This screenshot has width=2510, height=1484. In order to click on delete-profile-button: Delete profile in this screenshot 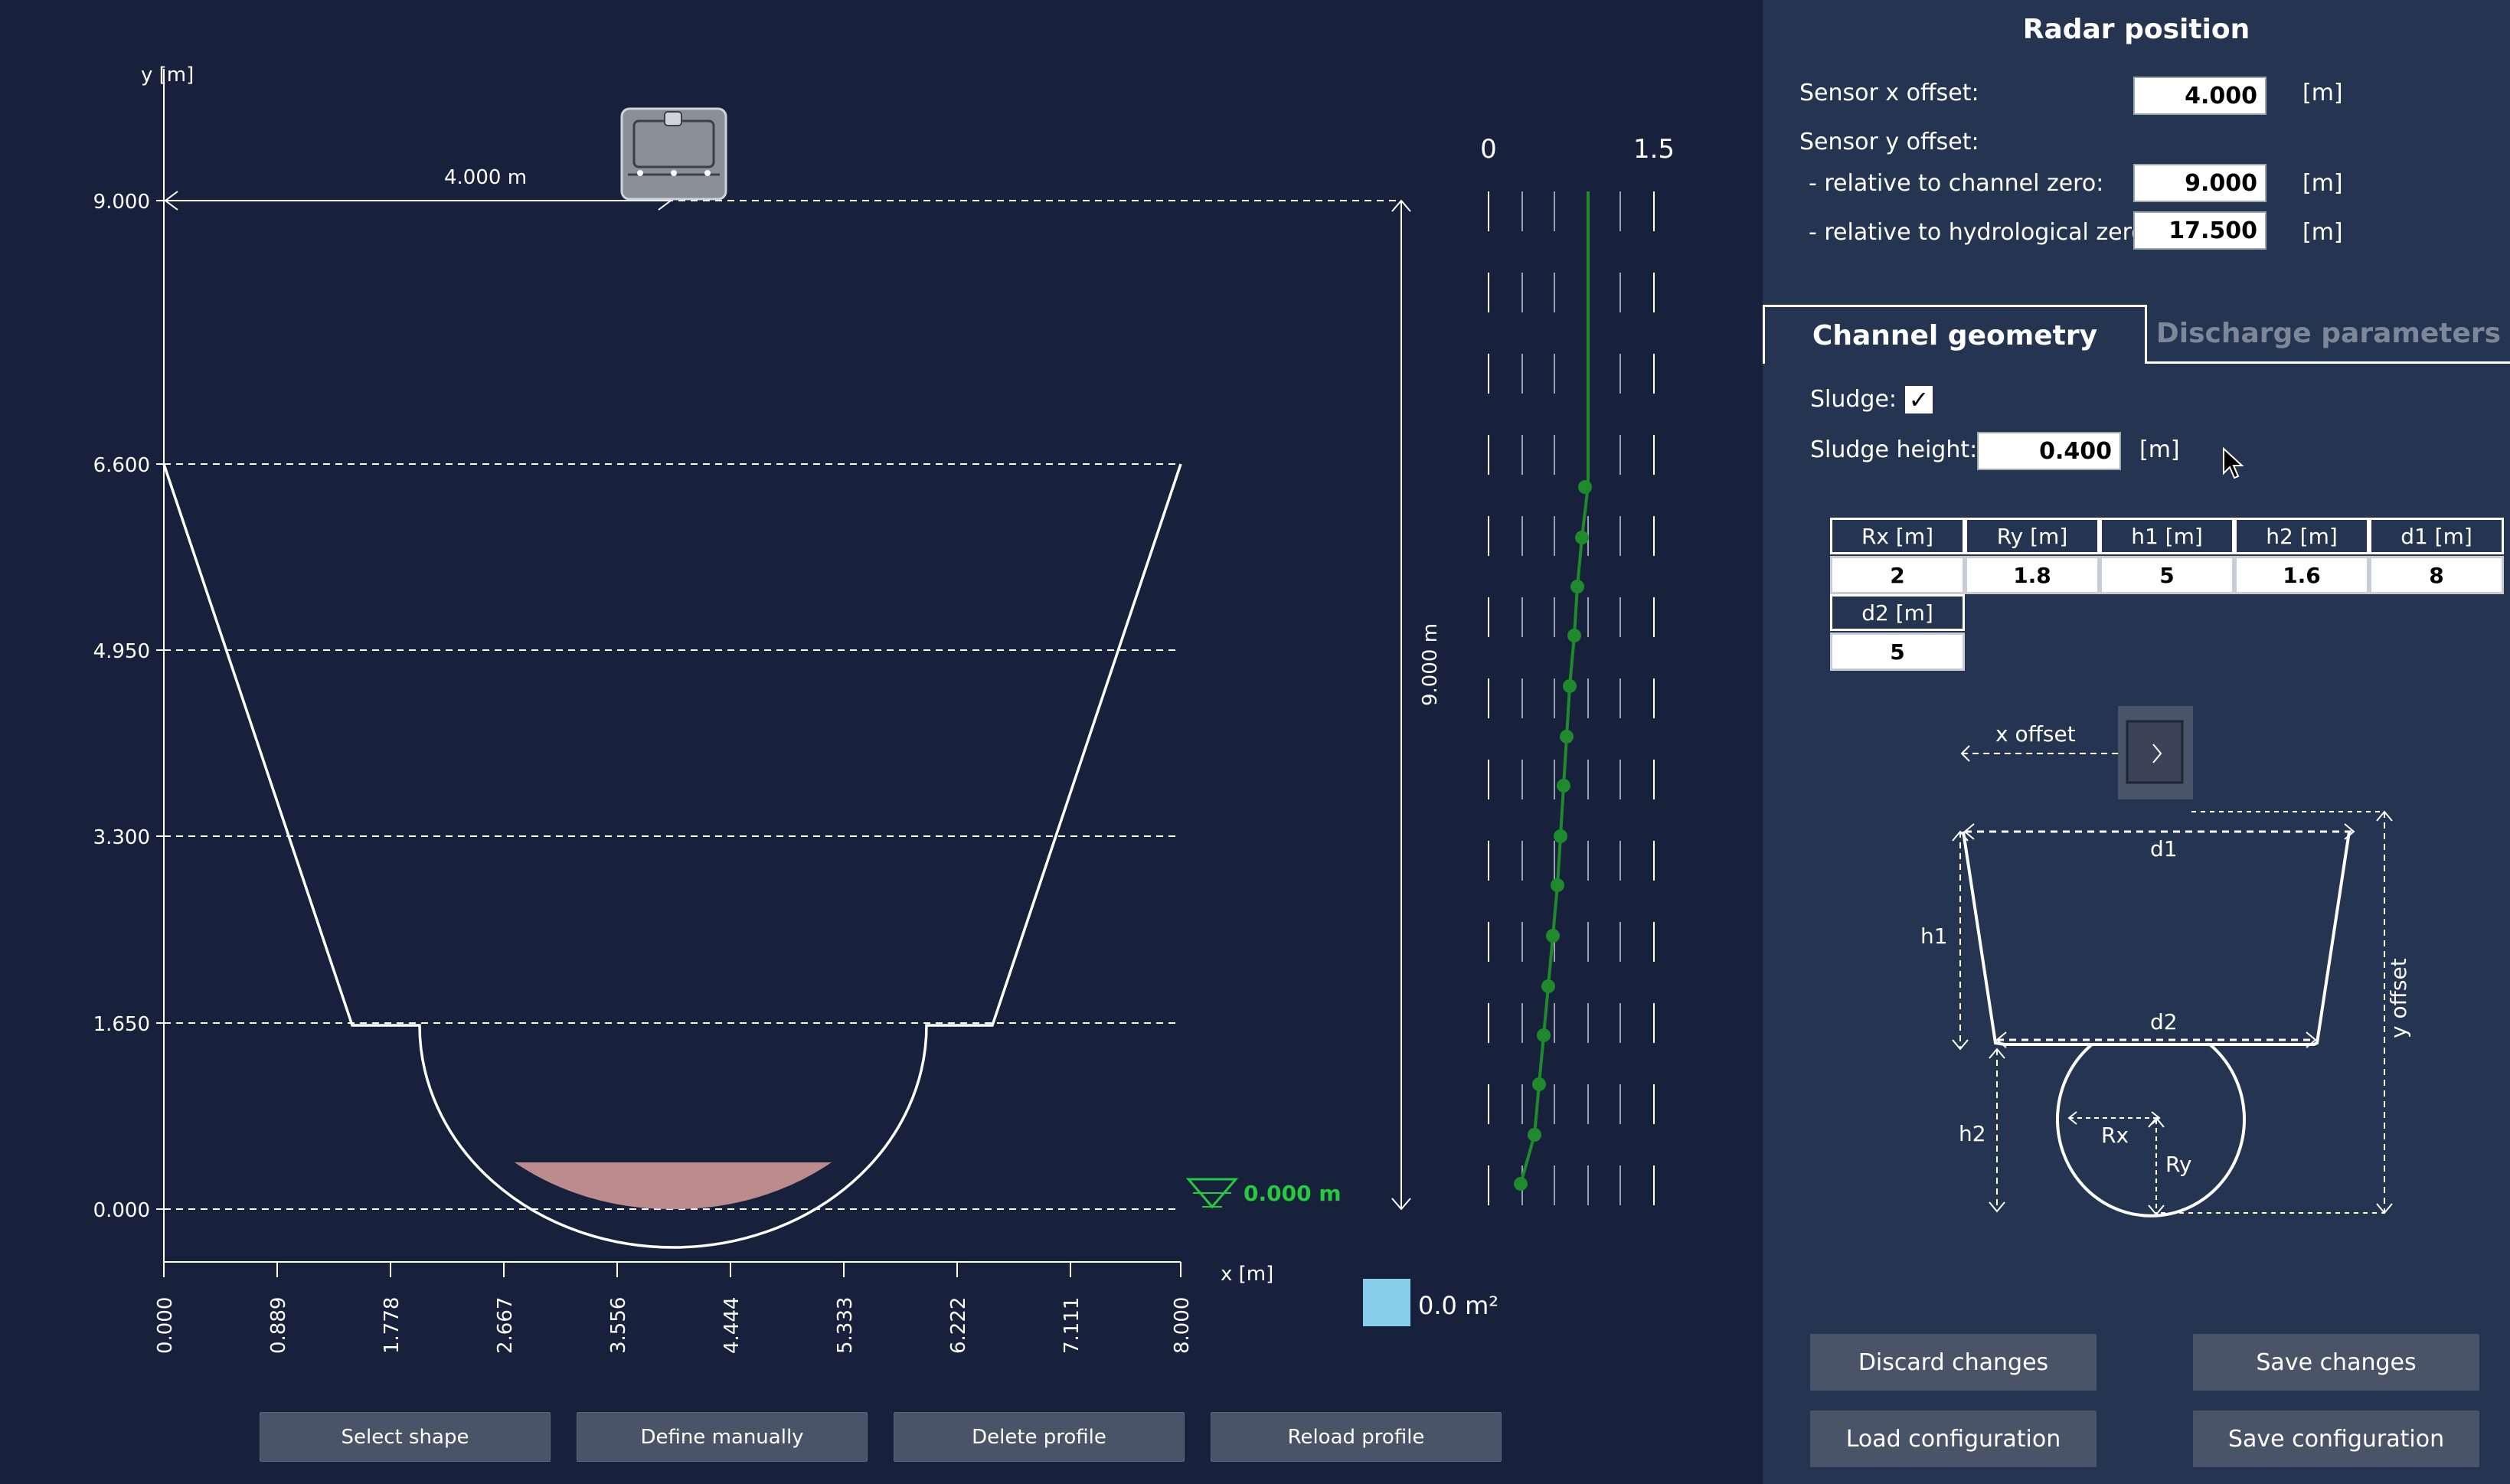, I will do `click(1039, 1437)`.